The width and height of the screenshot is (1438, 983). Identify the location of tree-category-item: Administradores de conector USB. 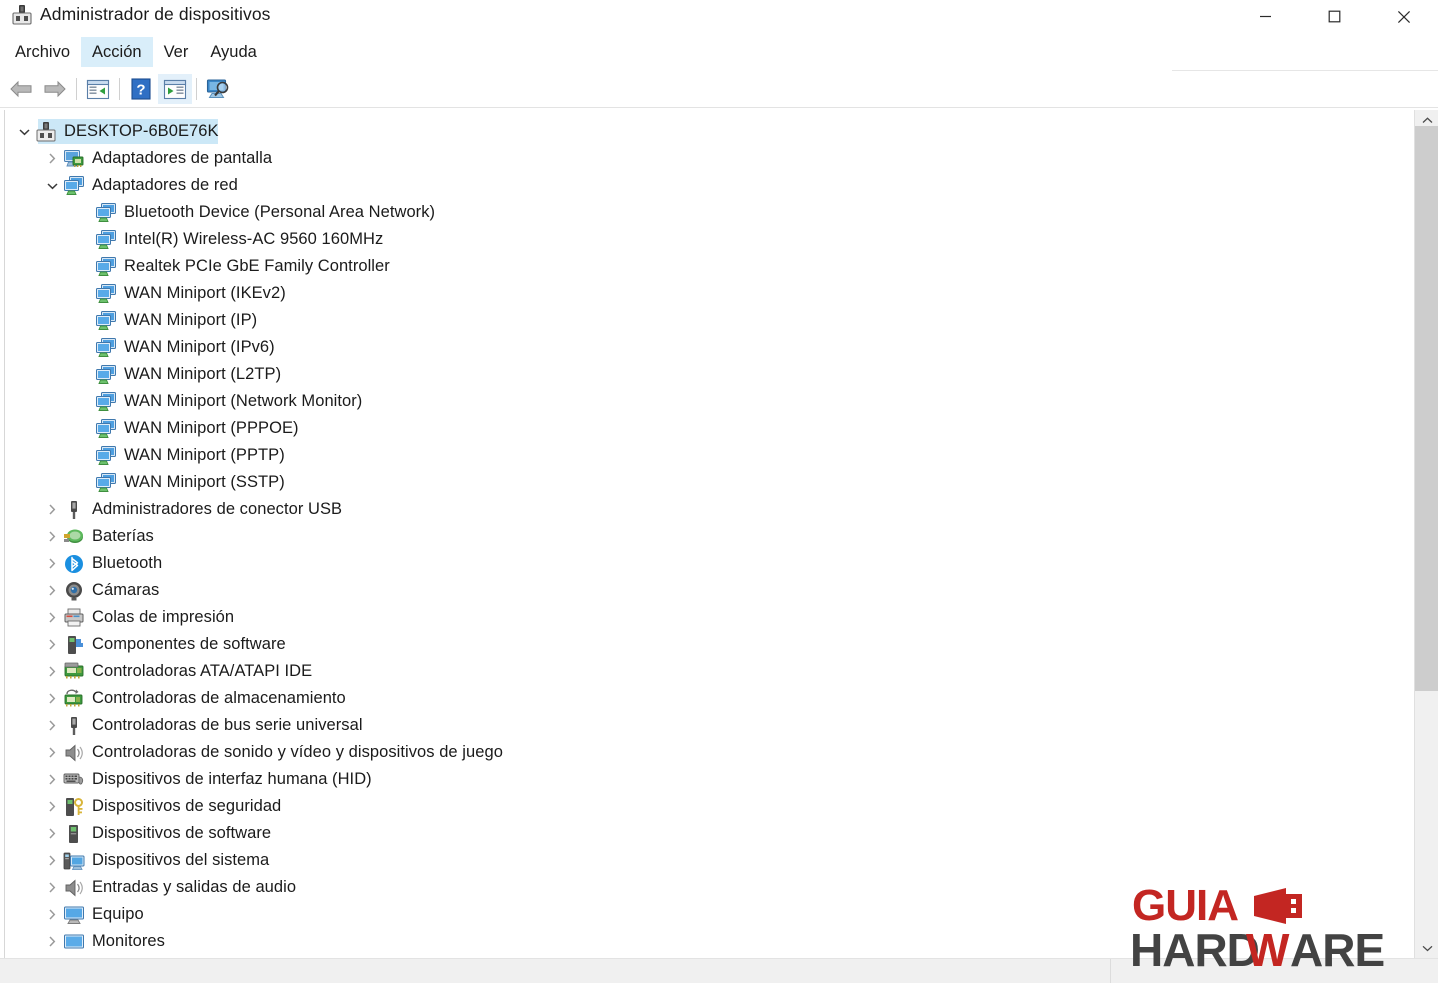
(709, 509).